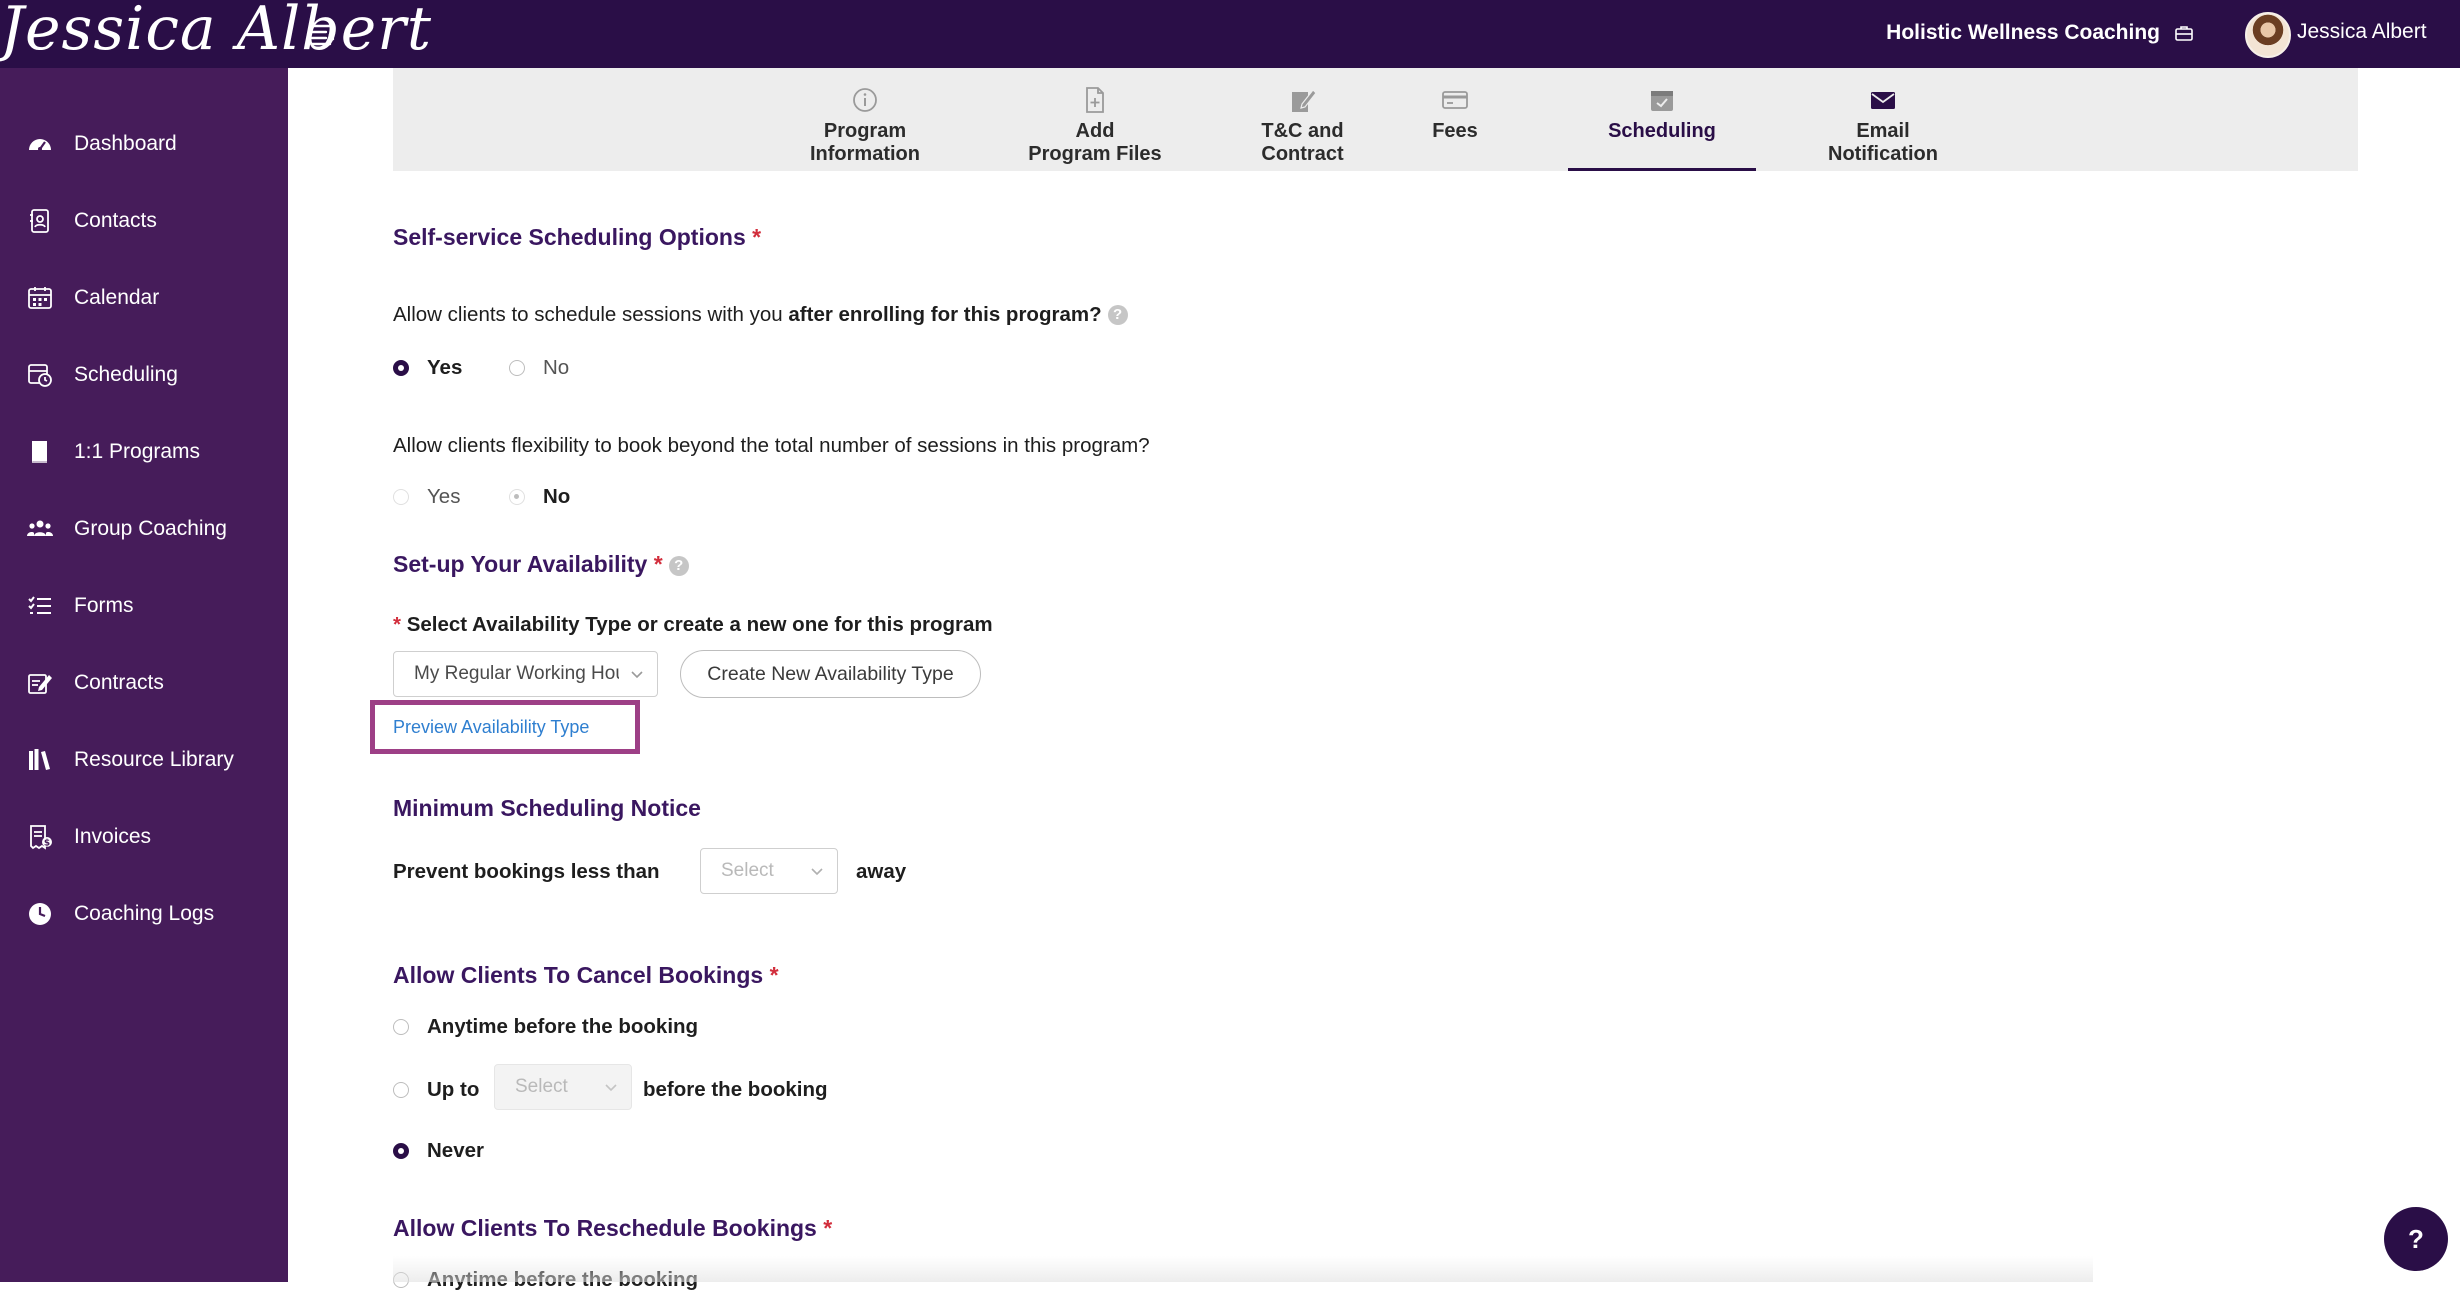 Image resolution: width=2460 pixels, height=1292 pixels. I want to click on sidebar-item-label: Invoices, so click(113, 836).